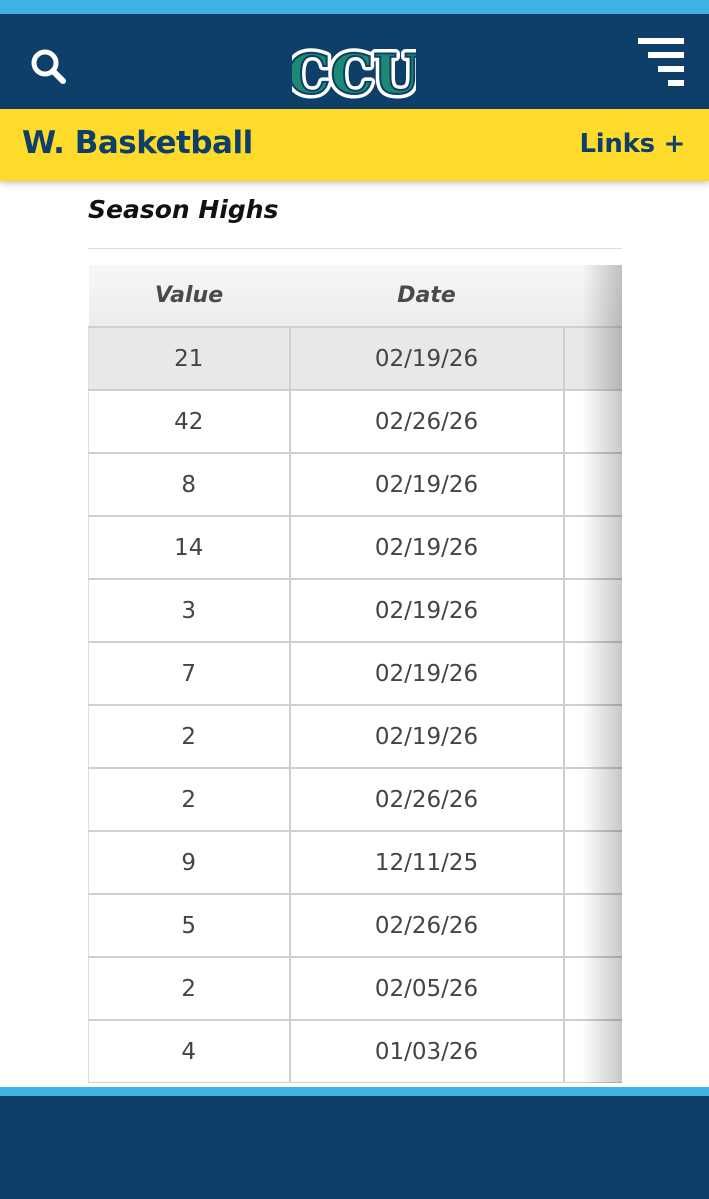 The image size is (709, 1199). Describe the element at coordinates (189, 484) in the screenshot. I see `cell-value: 8` at that location.